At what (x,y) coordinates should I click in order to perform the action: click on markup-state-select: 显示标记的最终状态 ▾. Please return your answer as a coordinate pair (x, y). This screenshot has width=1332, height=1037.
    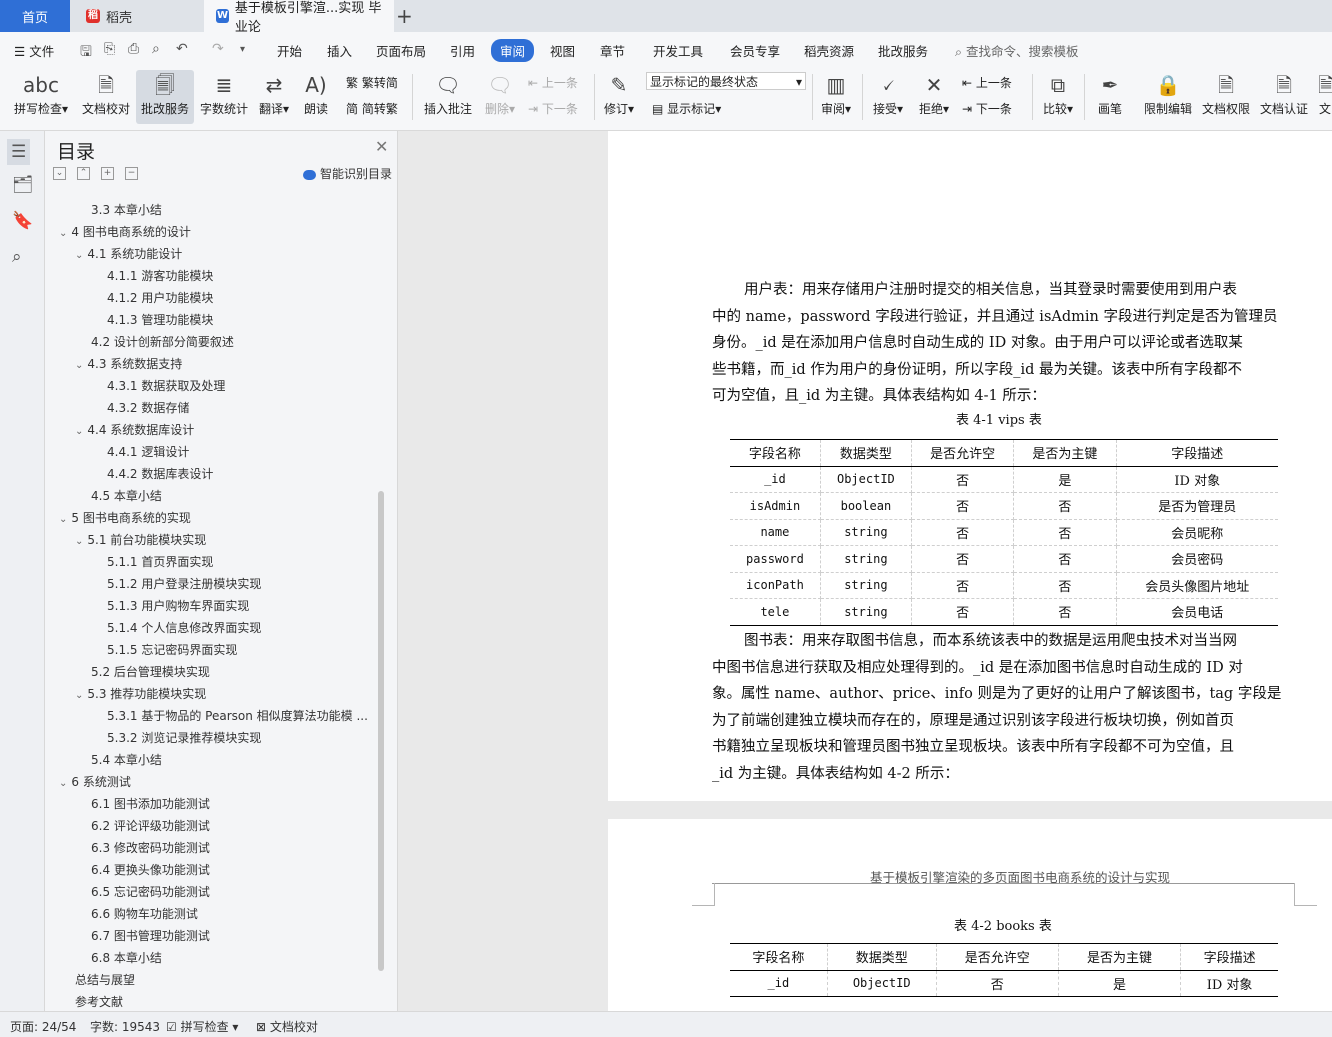
    Looking at the image, I should click on (726, 81).